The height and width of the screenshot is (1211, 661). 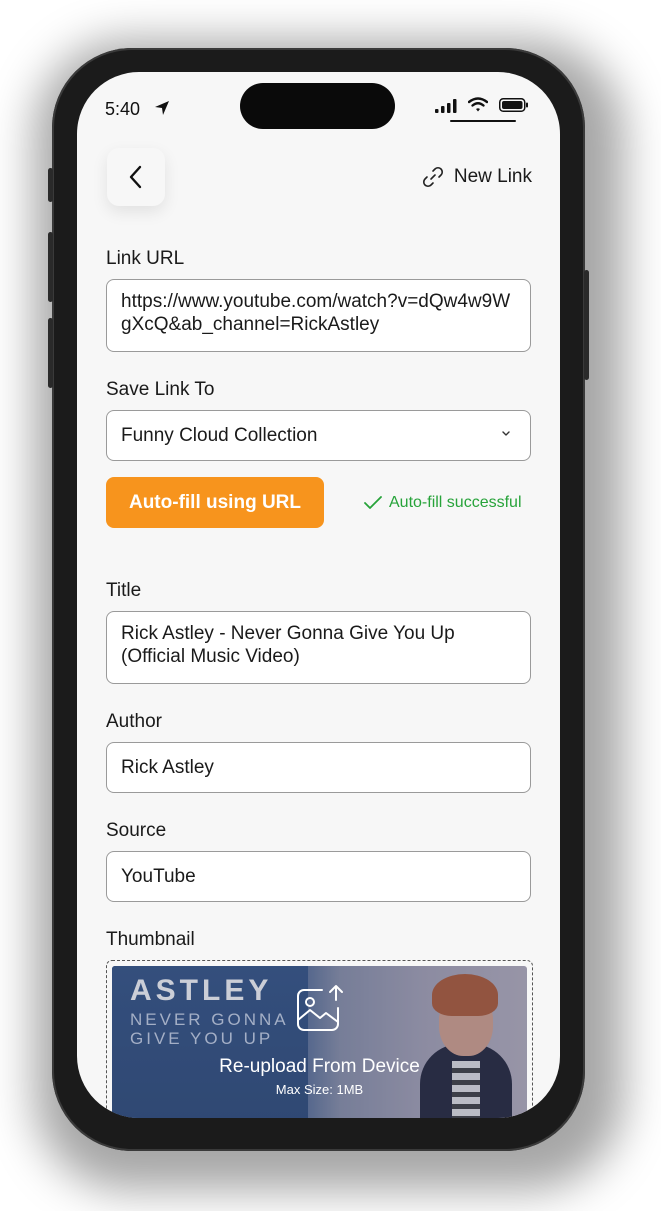 What do you see at coordinates (318, 767) in the screenshot?
I see `author-input: Rick Astley` at bounding box center [318, 767].